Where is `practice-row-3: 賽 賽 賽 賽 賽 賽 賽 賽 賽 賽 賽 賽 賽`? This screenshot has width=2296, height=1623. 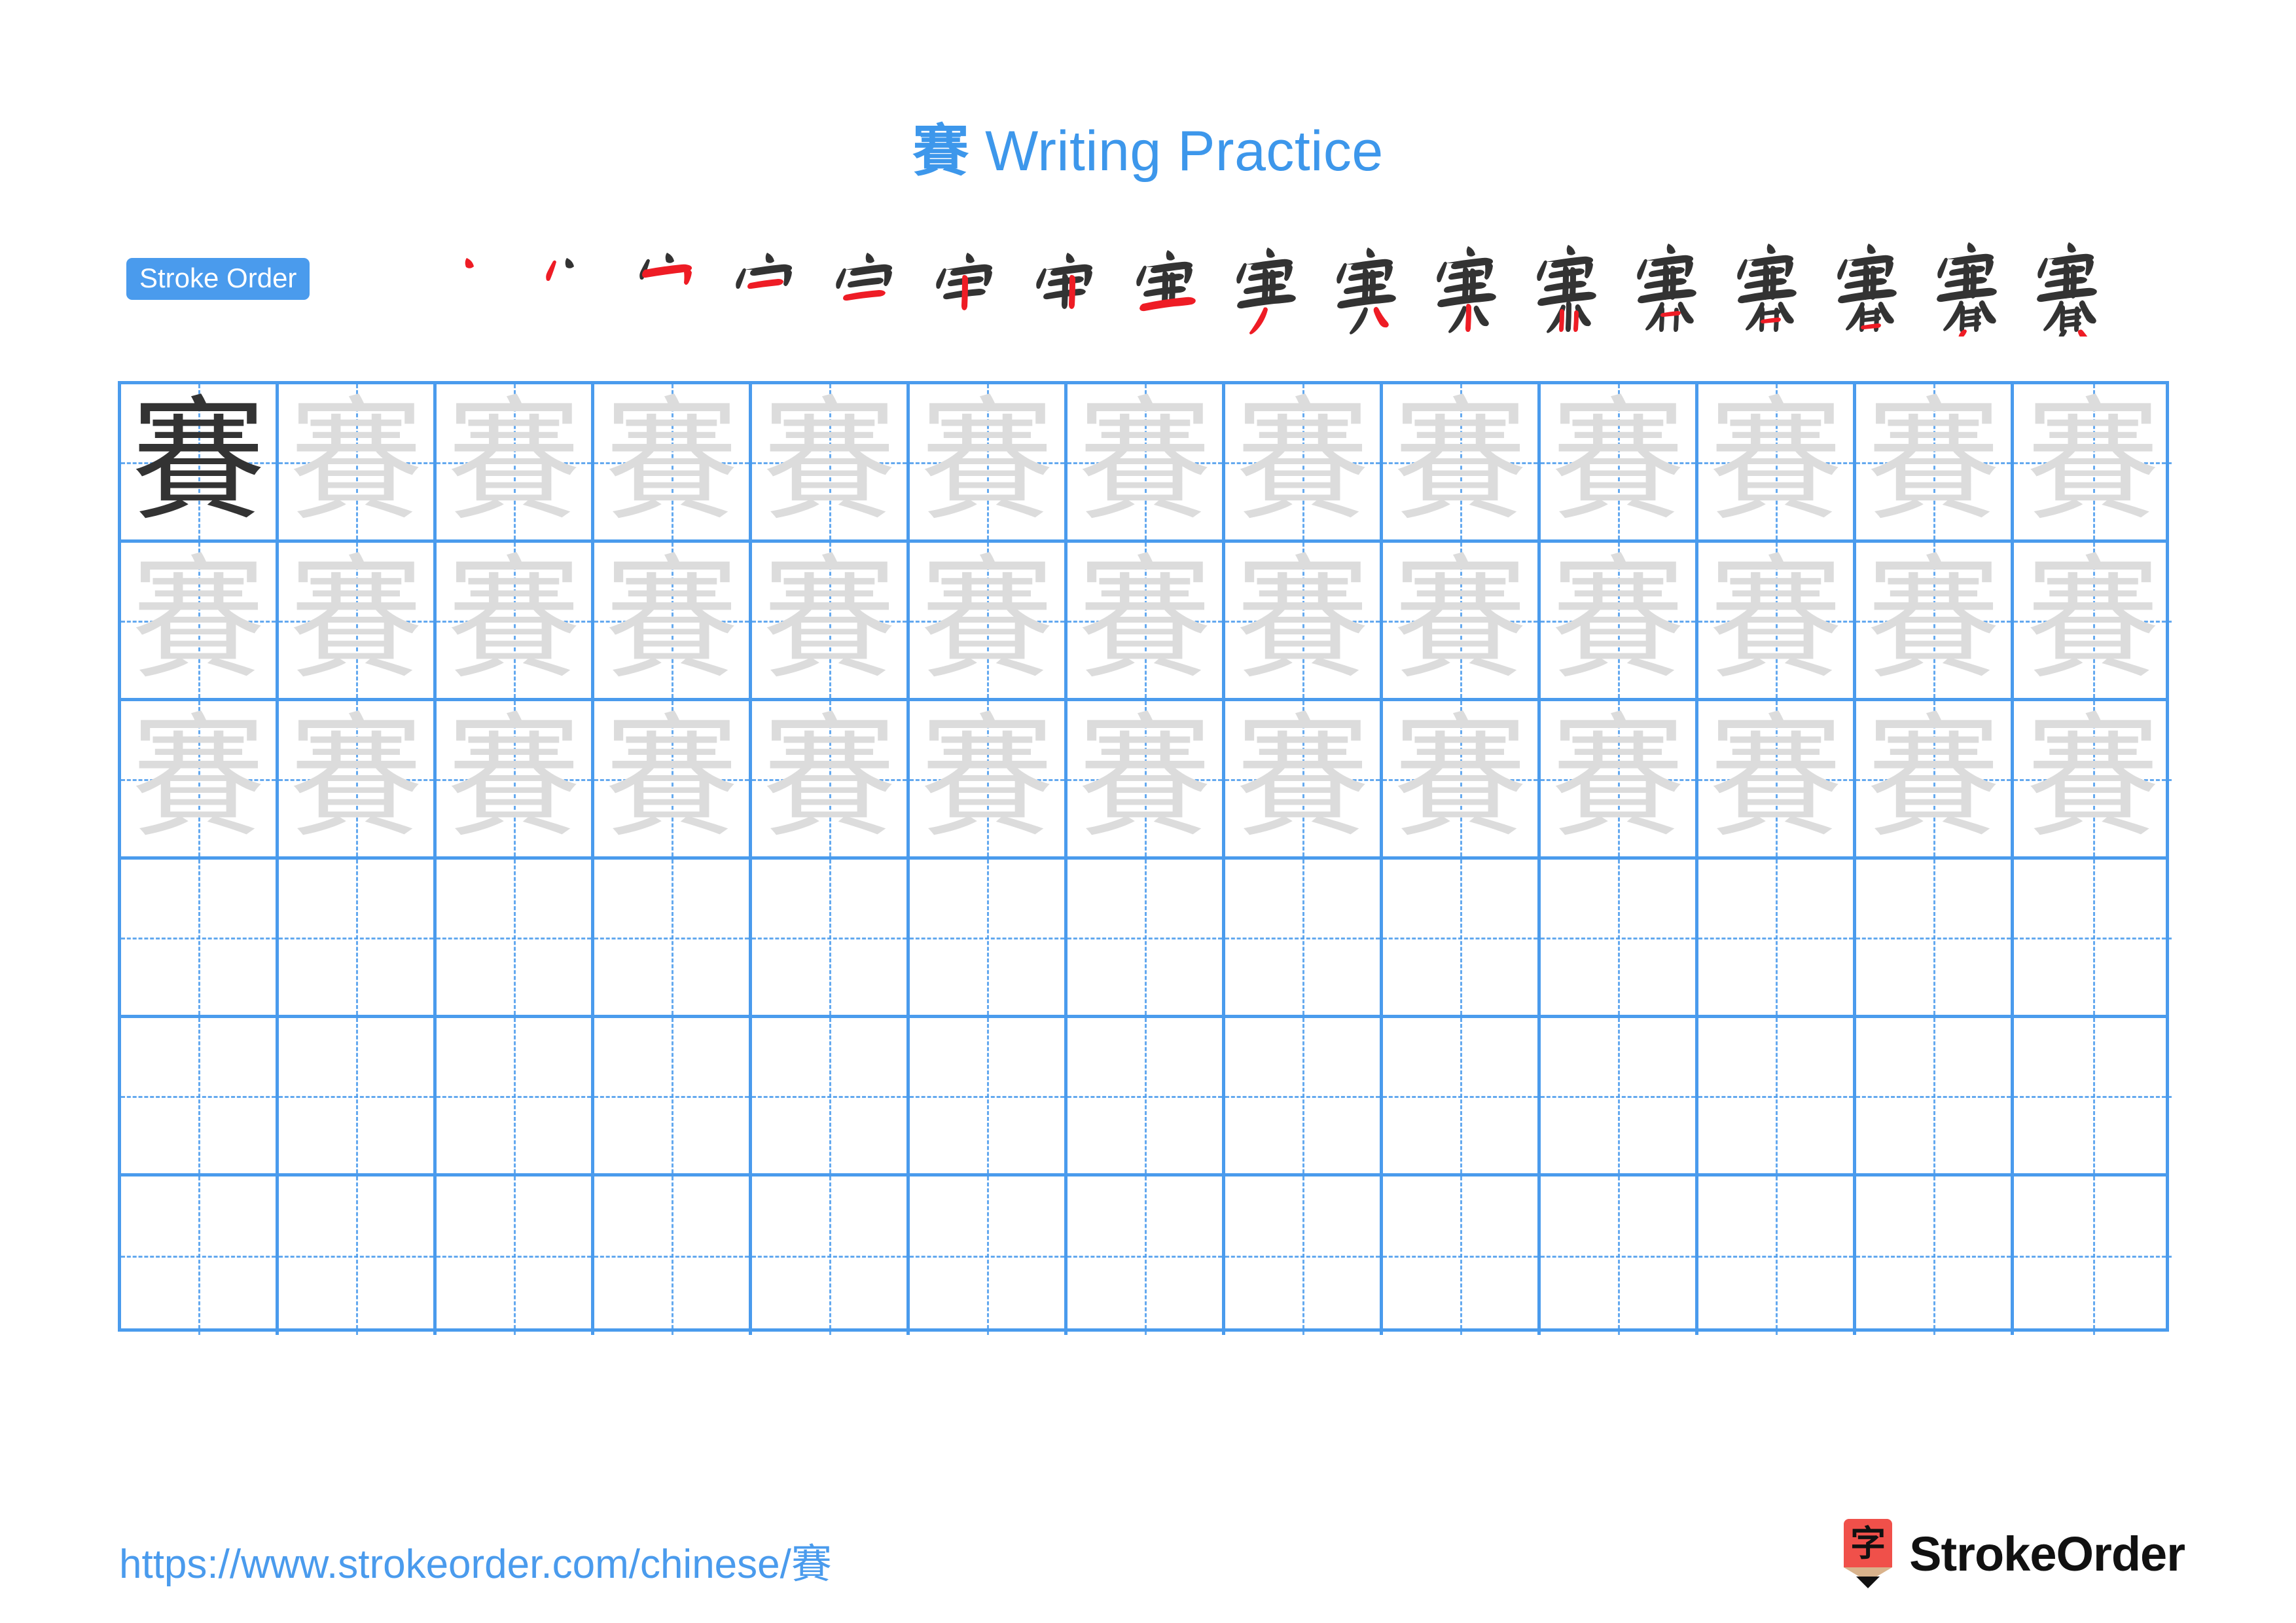
practice-row-3: 賽 賽 賽 賽 賽 賽 賽 賽 賽 賽 賽 賽 賽 is located at coordinates (1146, 780).